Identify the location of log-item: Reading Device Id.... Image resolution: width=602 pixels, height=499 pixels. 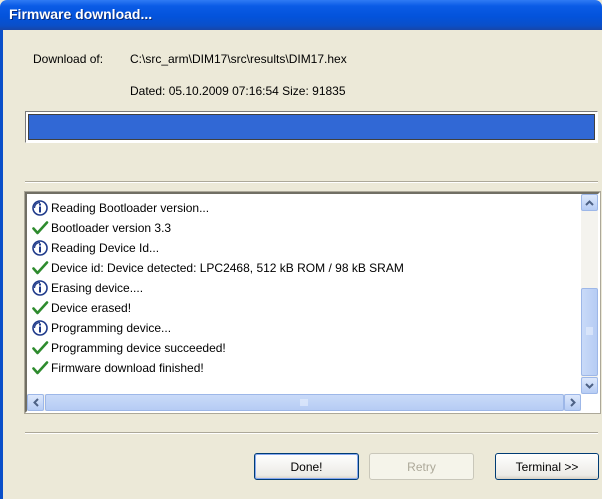
(304, 248).